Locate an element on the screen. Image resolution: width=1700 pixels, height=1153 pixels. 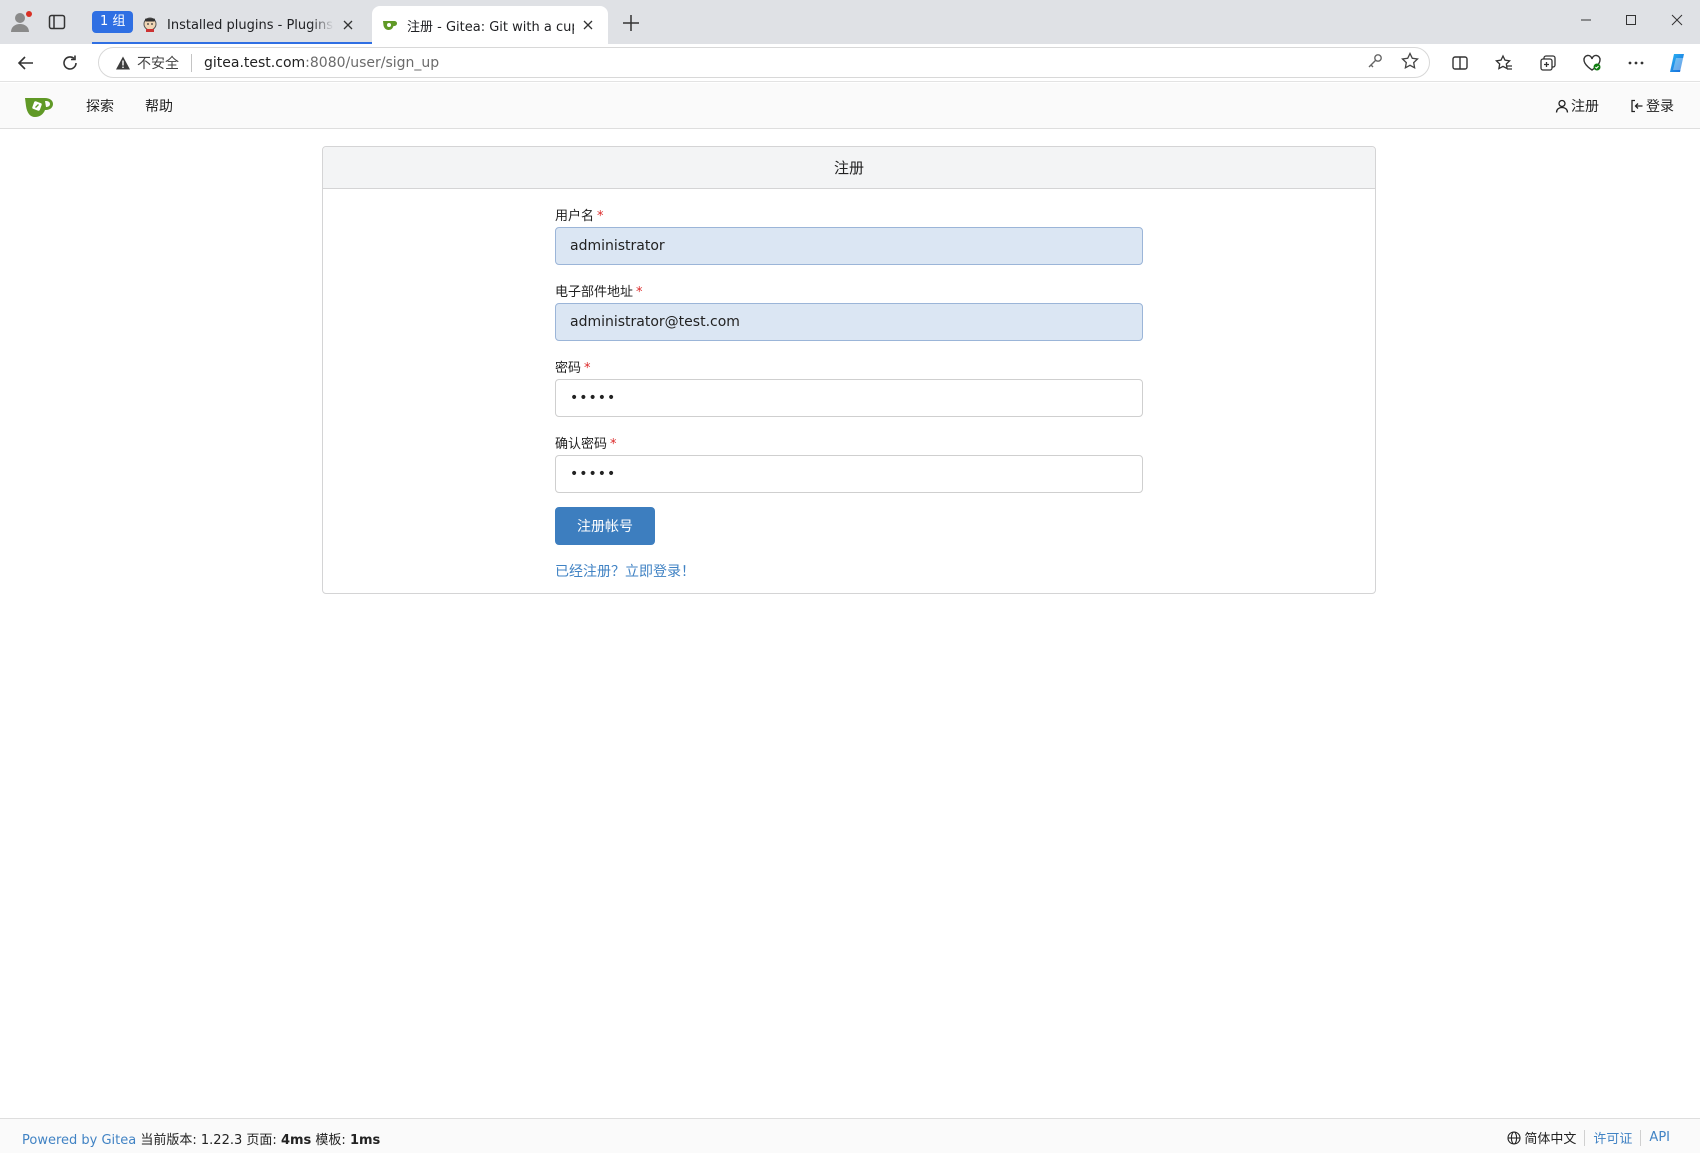
jenkins-icon is located at coordinates (150, 25).